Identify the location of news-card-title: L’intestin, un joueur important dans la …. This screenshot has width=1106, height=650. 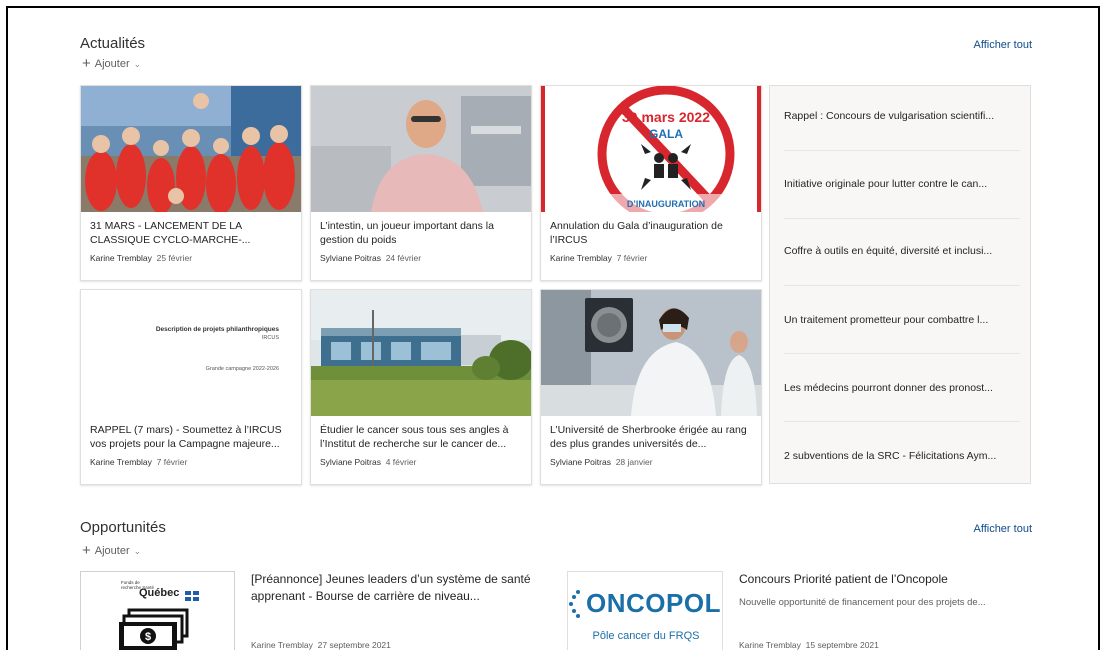
(407, 233).